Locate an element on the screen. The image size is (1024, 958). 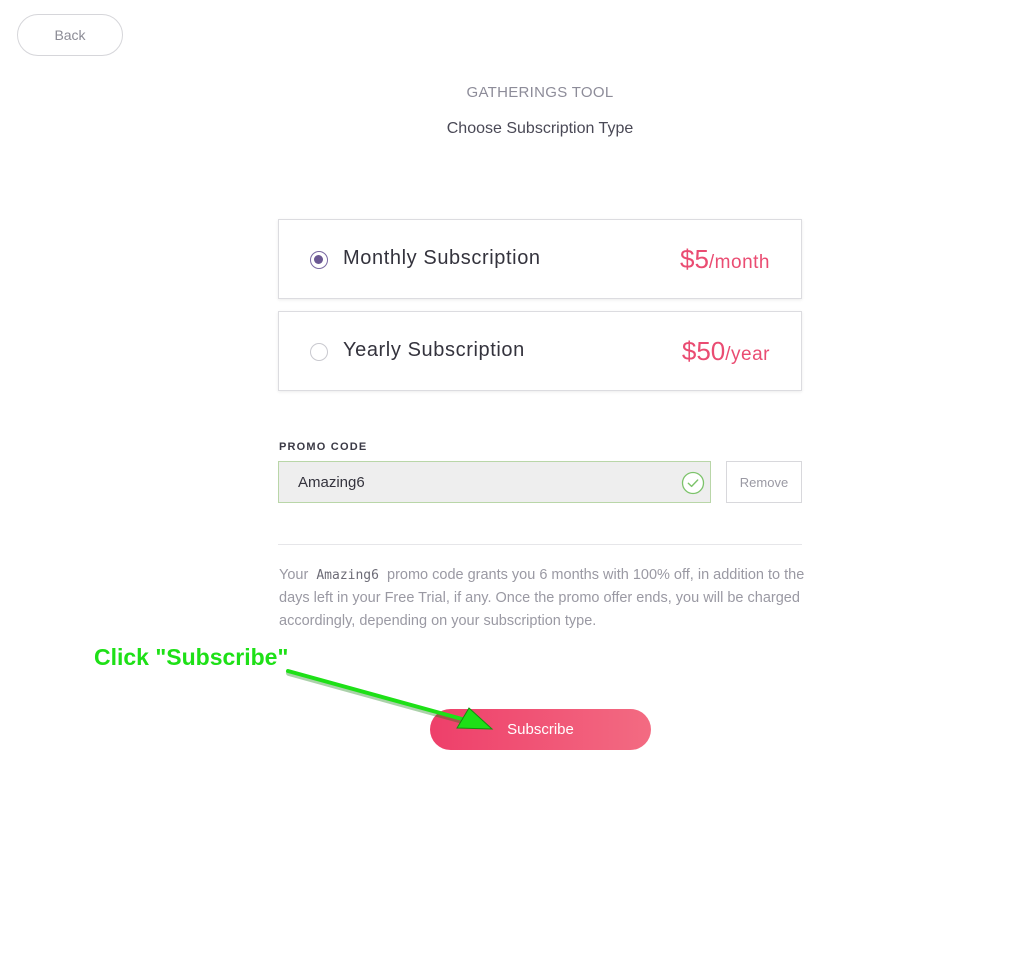
promo-code-input: Amazing6 is located at coordinates (494, 482).